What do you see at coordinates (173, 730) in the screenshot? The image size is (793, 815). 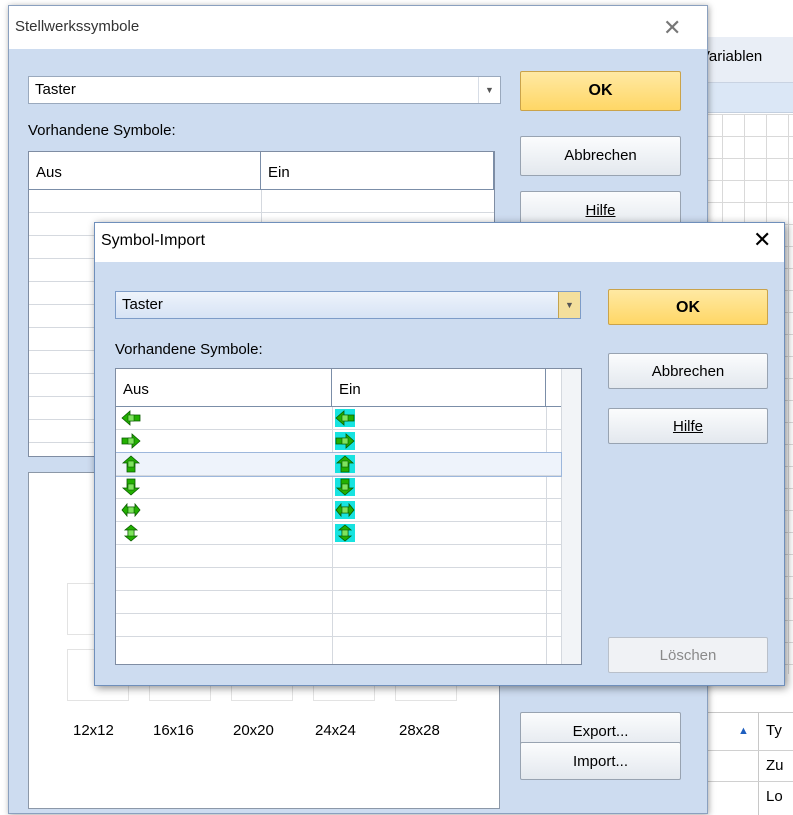 I see `size-label: 16x16` at bounding box center [173, 730].